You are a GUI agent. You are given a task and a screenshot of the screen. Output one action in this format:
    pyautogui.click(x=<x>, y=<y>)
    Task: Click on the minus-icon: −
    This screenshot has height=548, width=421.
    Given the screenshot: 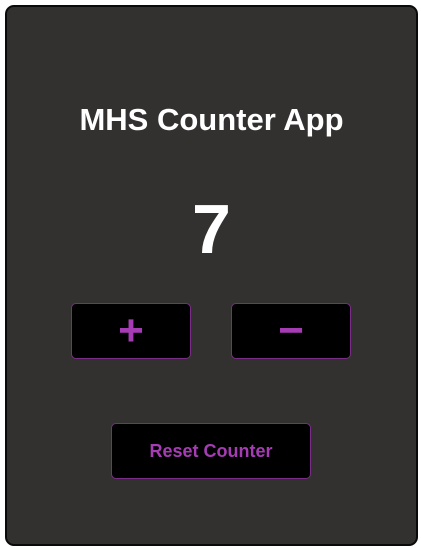 What is the action you would take?
    pyautogui.click(x=291, y=330)
    